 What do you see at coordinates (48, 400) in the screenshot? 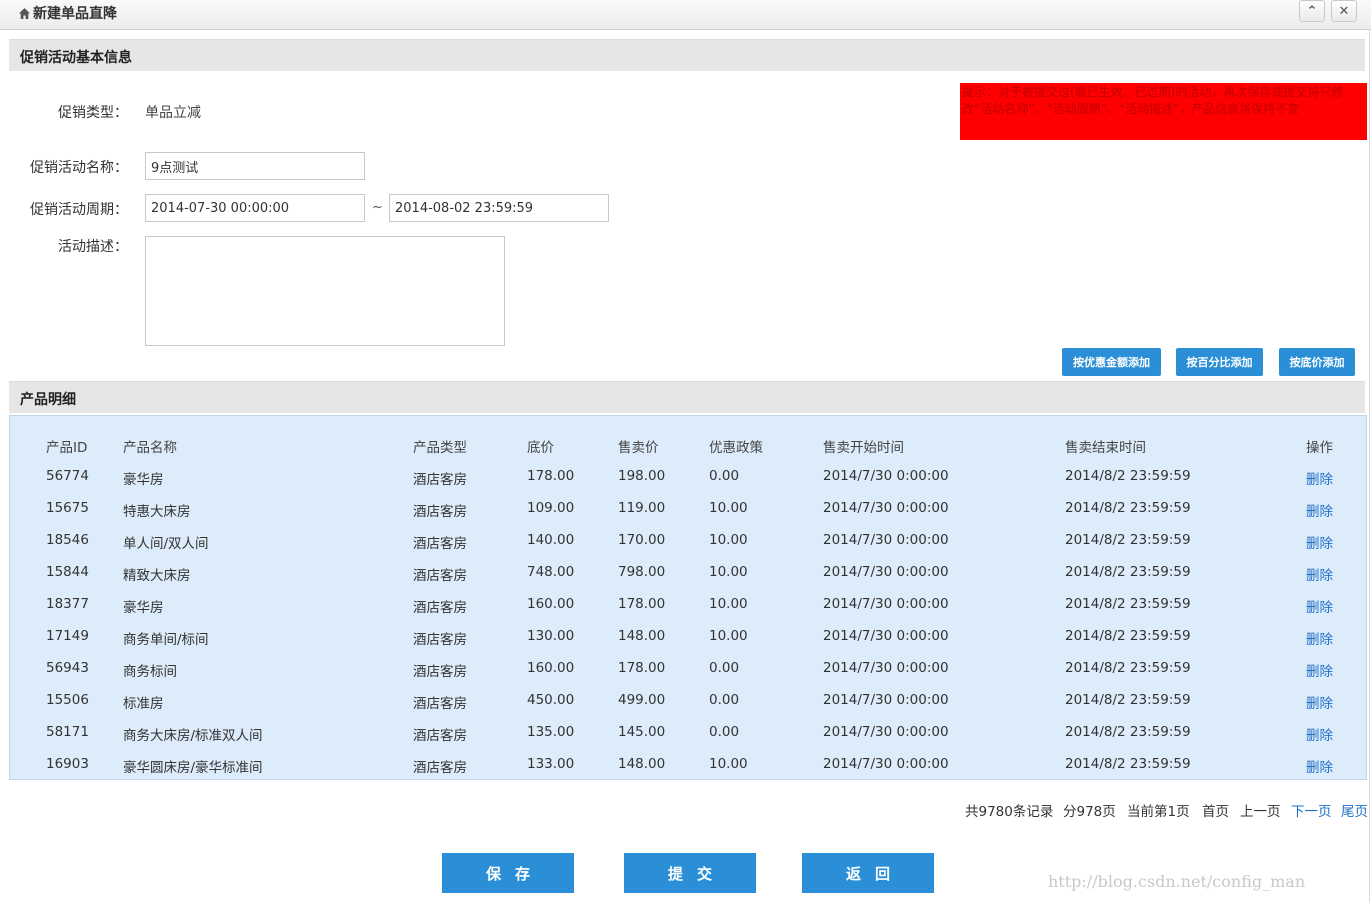
I see `section-title: 产品明细` at bounding box center [48, 400].